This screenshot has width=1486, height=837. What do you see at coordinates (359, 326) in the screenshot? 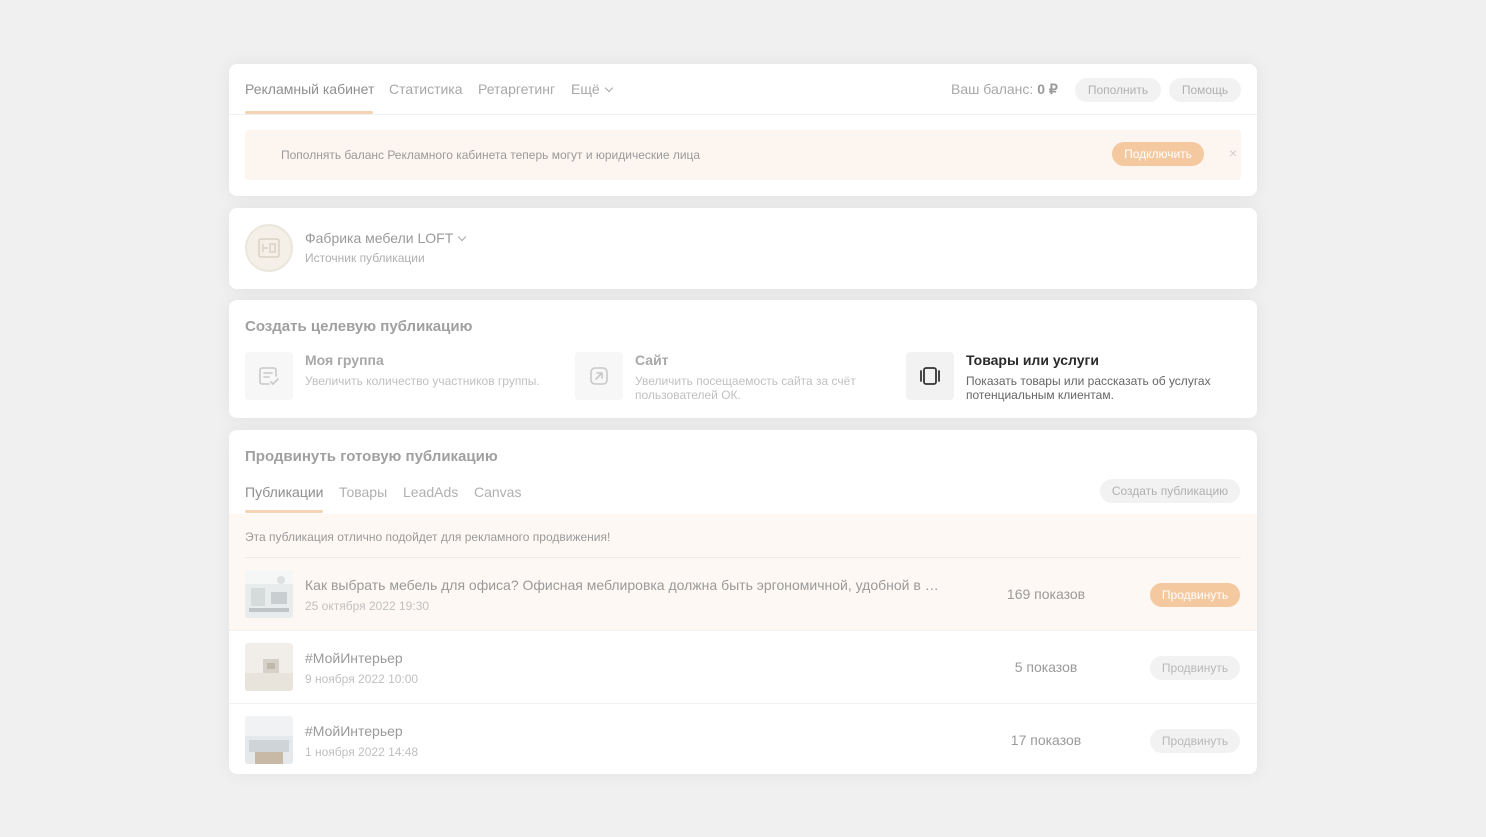
I see `section-title-create: Создать целевую публикацию` at bounding box center [359, 326].